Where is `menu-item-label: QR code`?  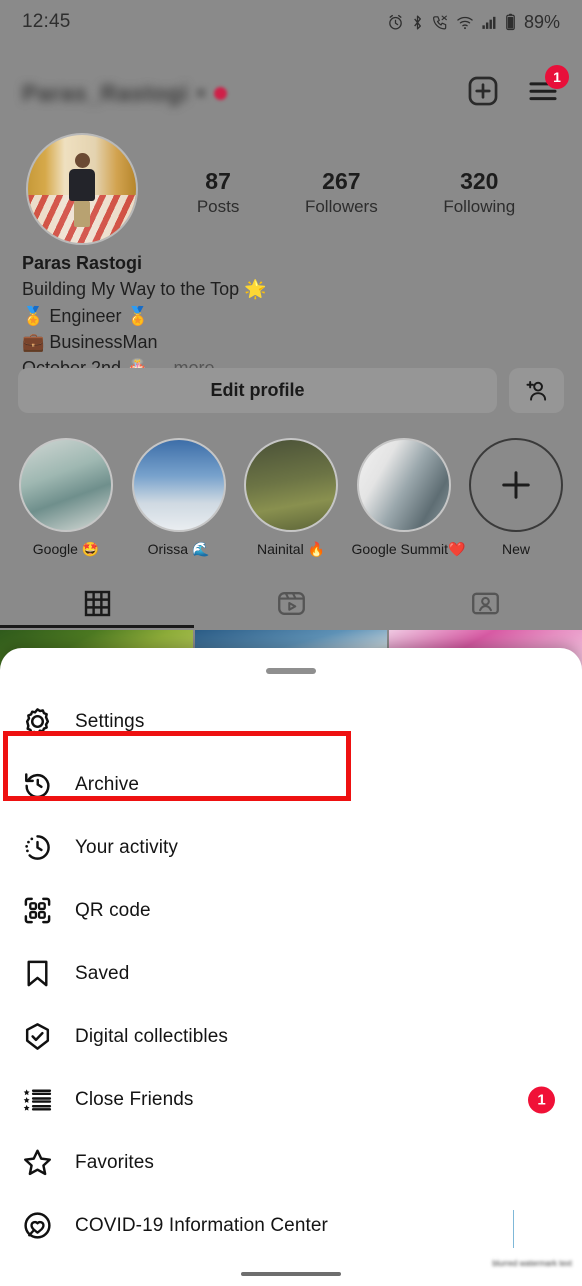 menu-item-label: QR code is located at coordinates (113, 910).